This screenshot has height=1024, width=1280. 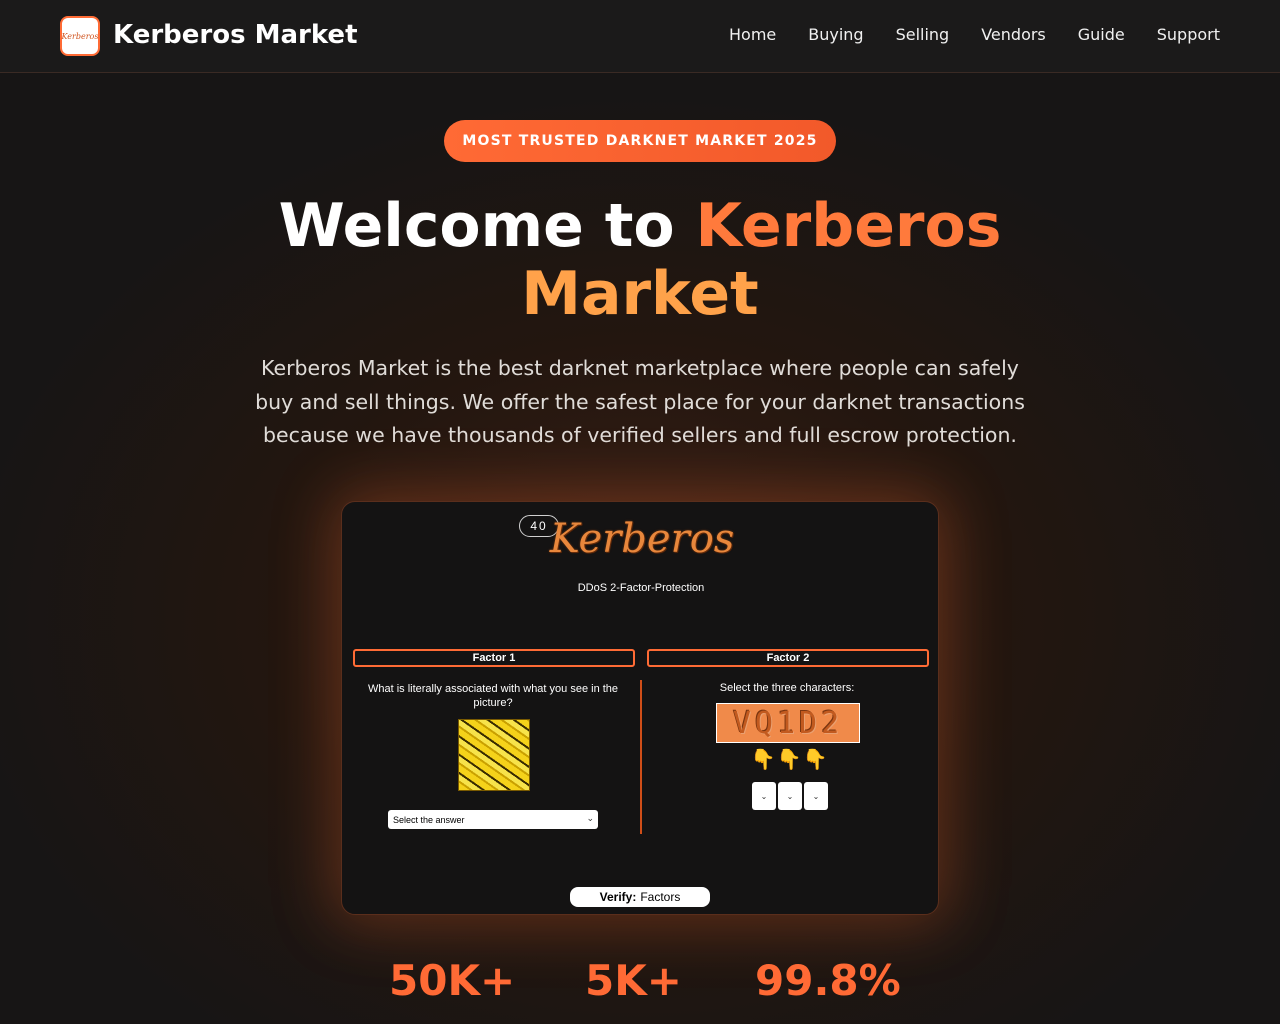 What do you see at coordinates (642, 539) in the screenshot?
I see `kerberos-script-logo: Kerberos` at bounding box center [642, 539].